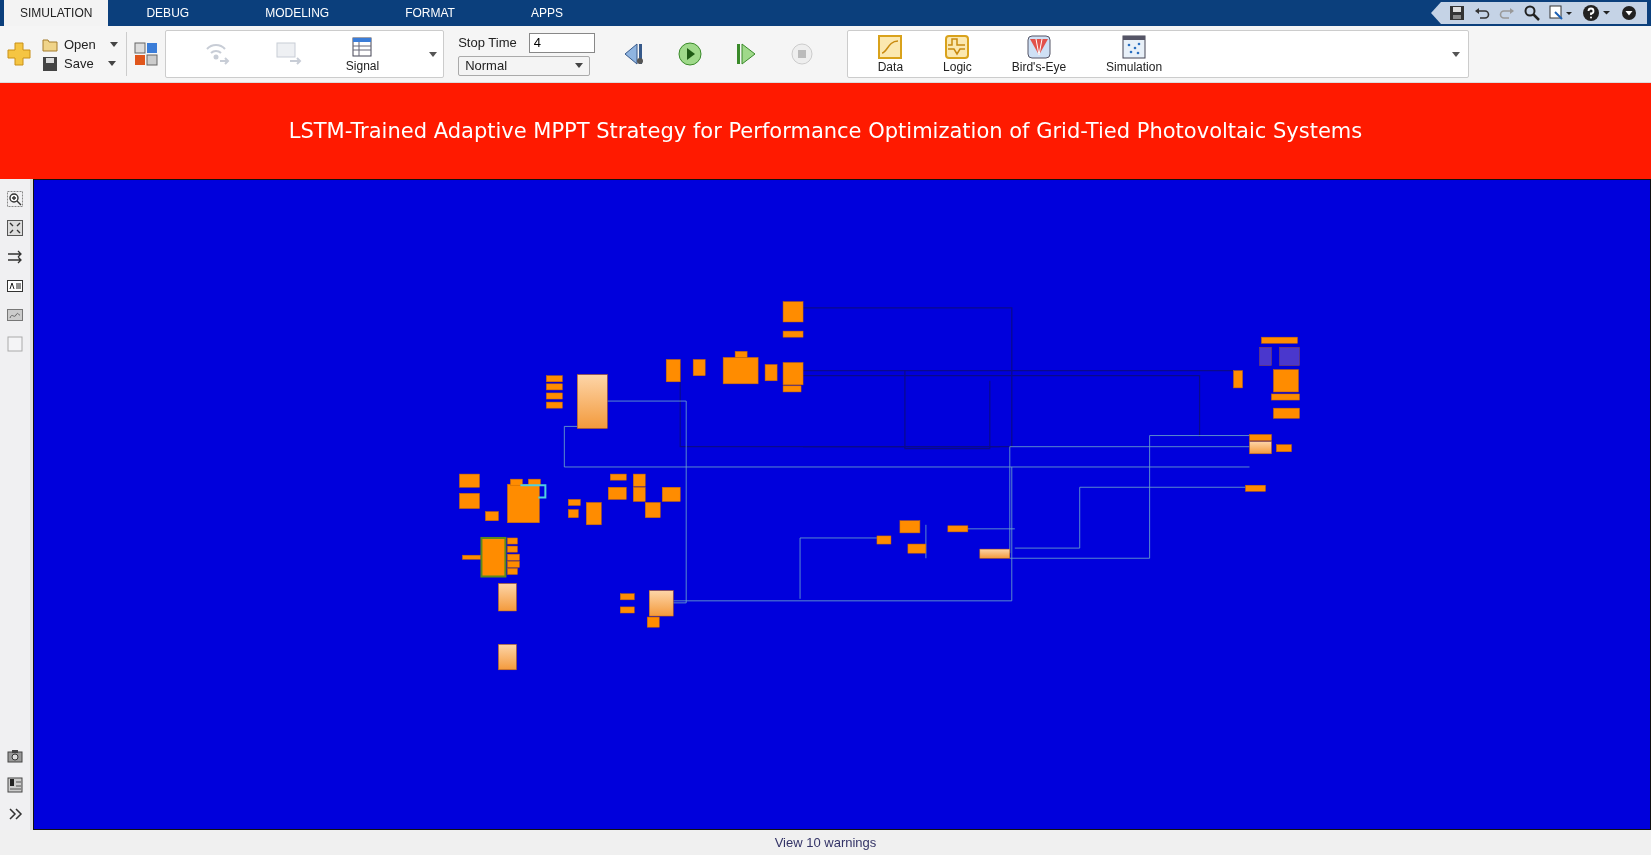 The width and height of the screenshot is (1651, 855). What do you see at coordinates (297, 13) in the screenshot?
I see `ribbon-tab: MODELING` at bounding box center [297, 13].